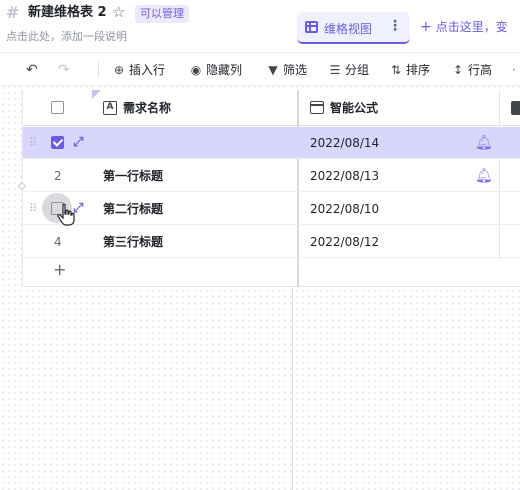 Image resolution: width=520 pixels, height=490 pixels. Describe the element at coordinates (271, 143) in the screenshot. I see `table-row: ⠿ ⤢ 2022/08/14 🔔︎` at that location.